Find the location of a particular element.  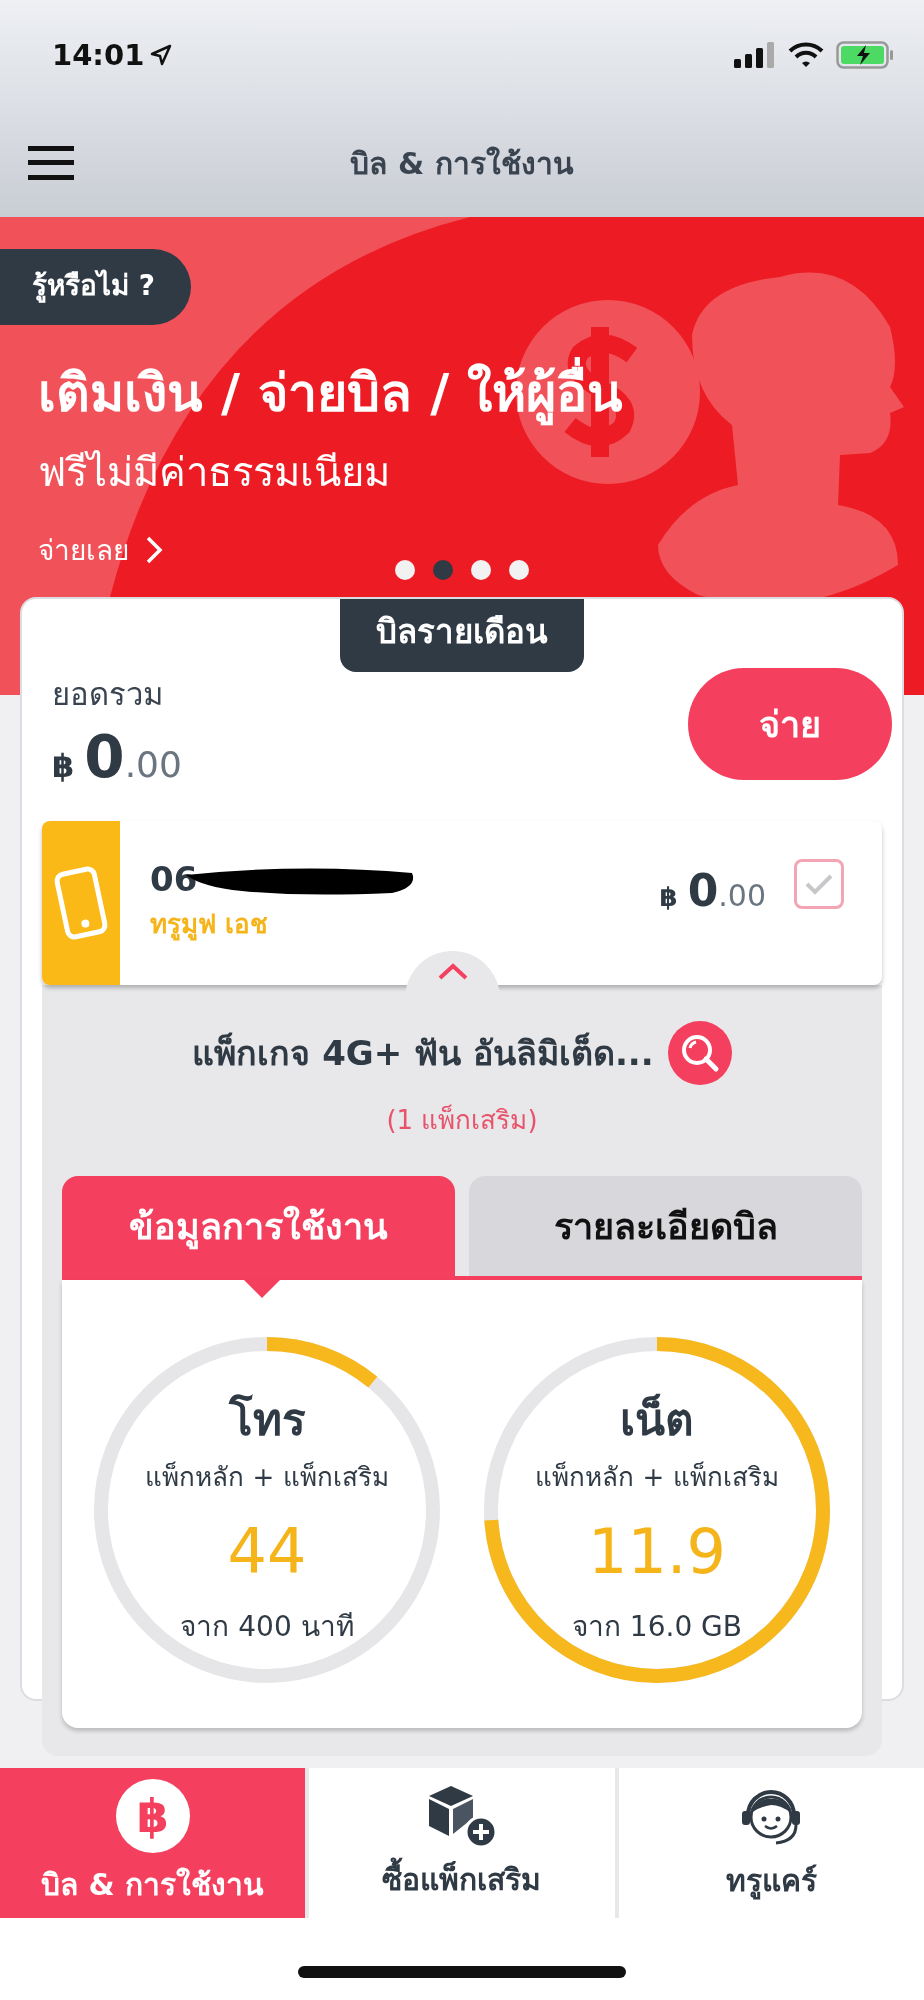

phone-icon is located at coordinates (81, 903).